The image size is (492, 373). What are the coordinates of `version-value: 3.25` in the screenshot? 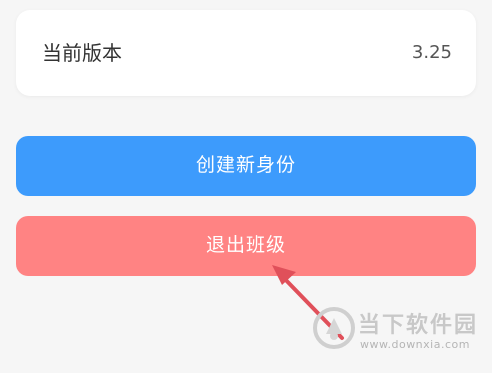 It's located at (431, 52).